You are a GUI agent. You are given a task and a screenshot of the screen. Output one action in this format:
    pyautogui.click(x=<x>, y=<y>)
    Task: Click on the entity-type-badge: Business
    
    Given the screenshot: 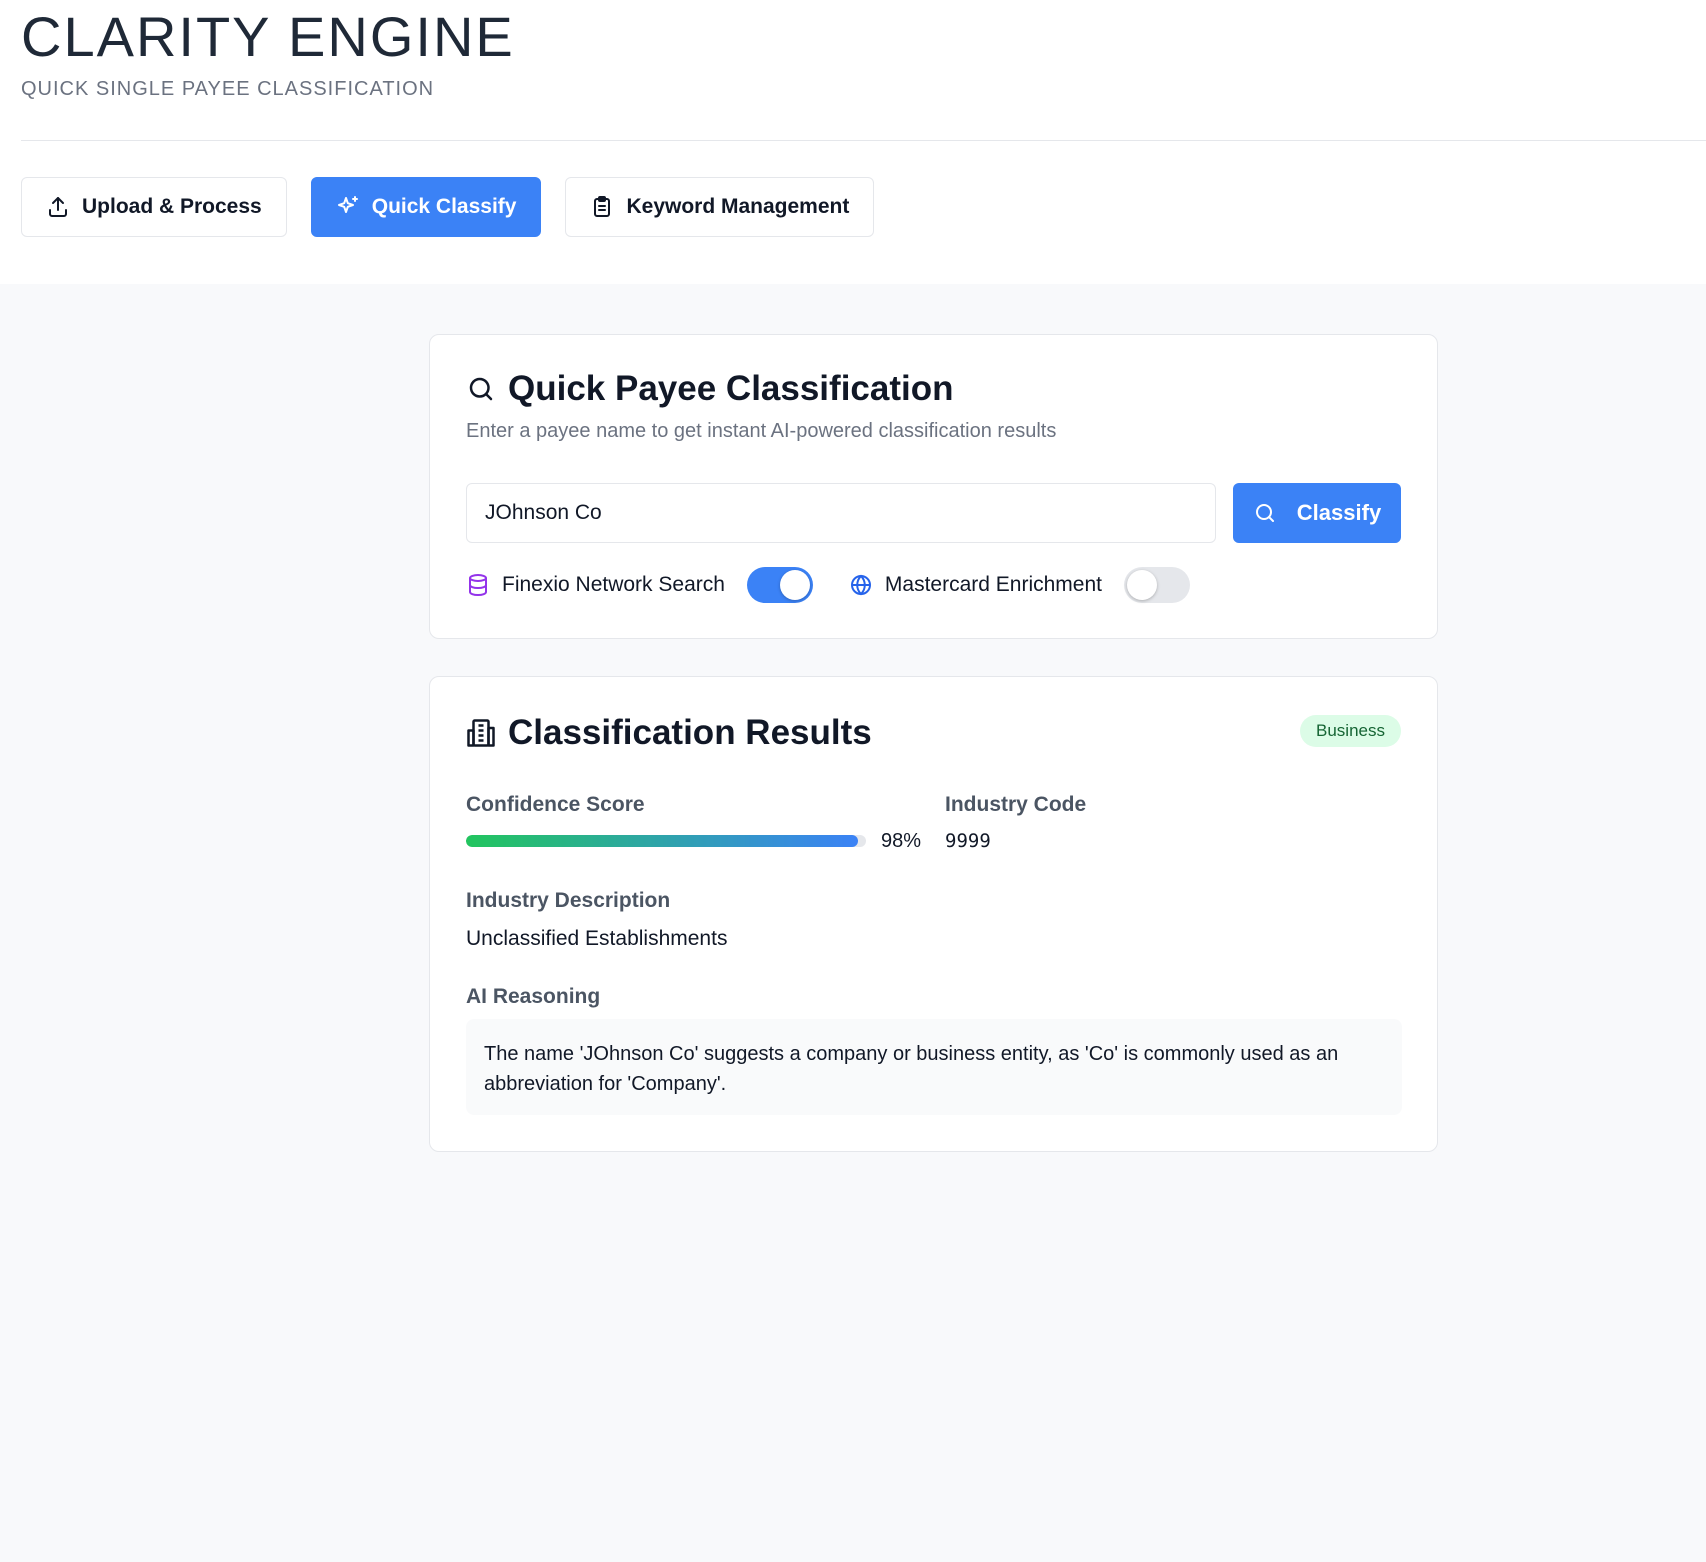 What is the action you would take?
    pyautogui.click(x=1350, y=731)
    